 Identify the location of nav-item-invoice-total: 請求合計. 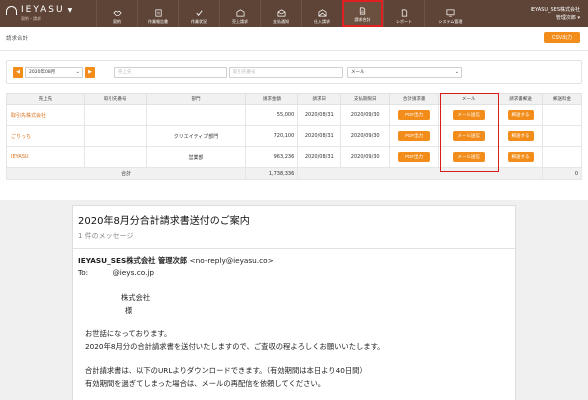
(362, 13).